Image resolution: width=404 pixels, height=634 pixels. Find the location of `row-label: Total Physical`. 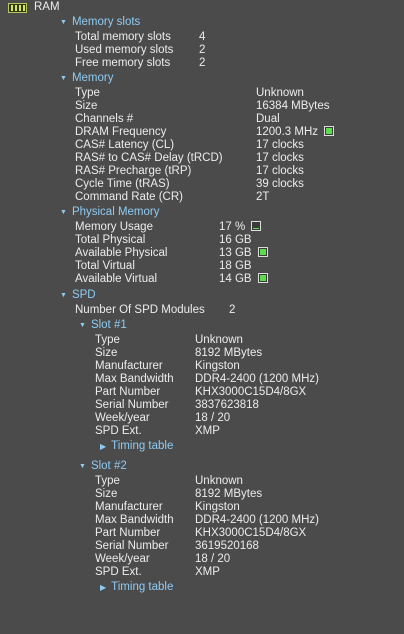

row-label: Total Physical is located at coordinates (110, 240).